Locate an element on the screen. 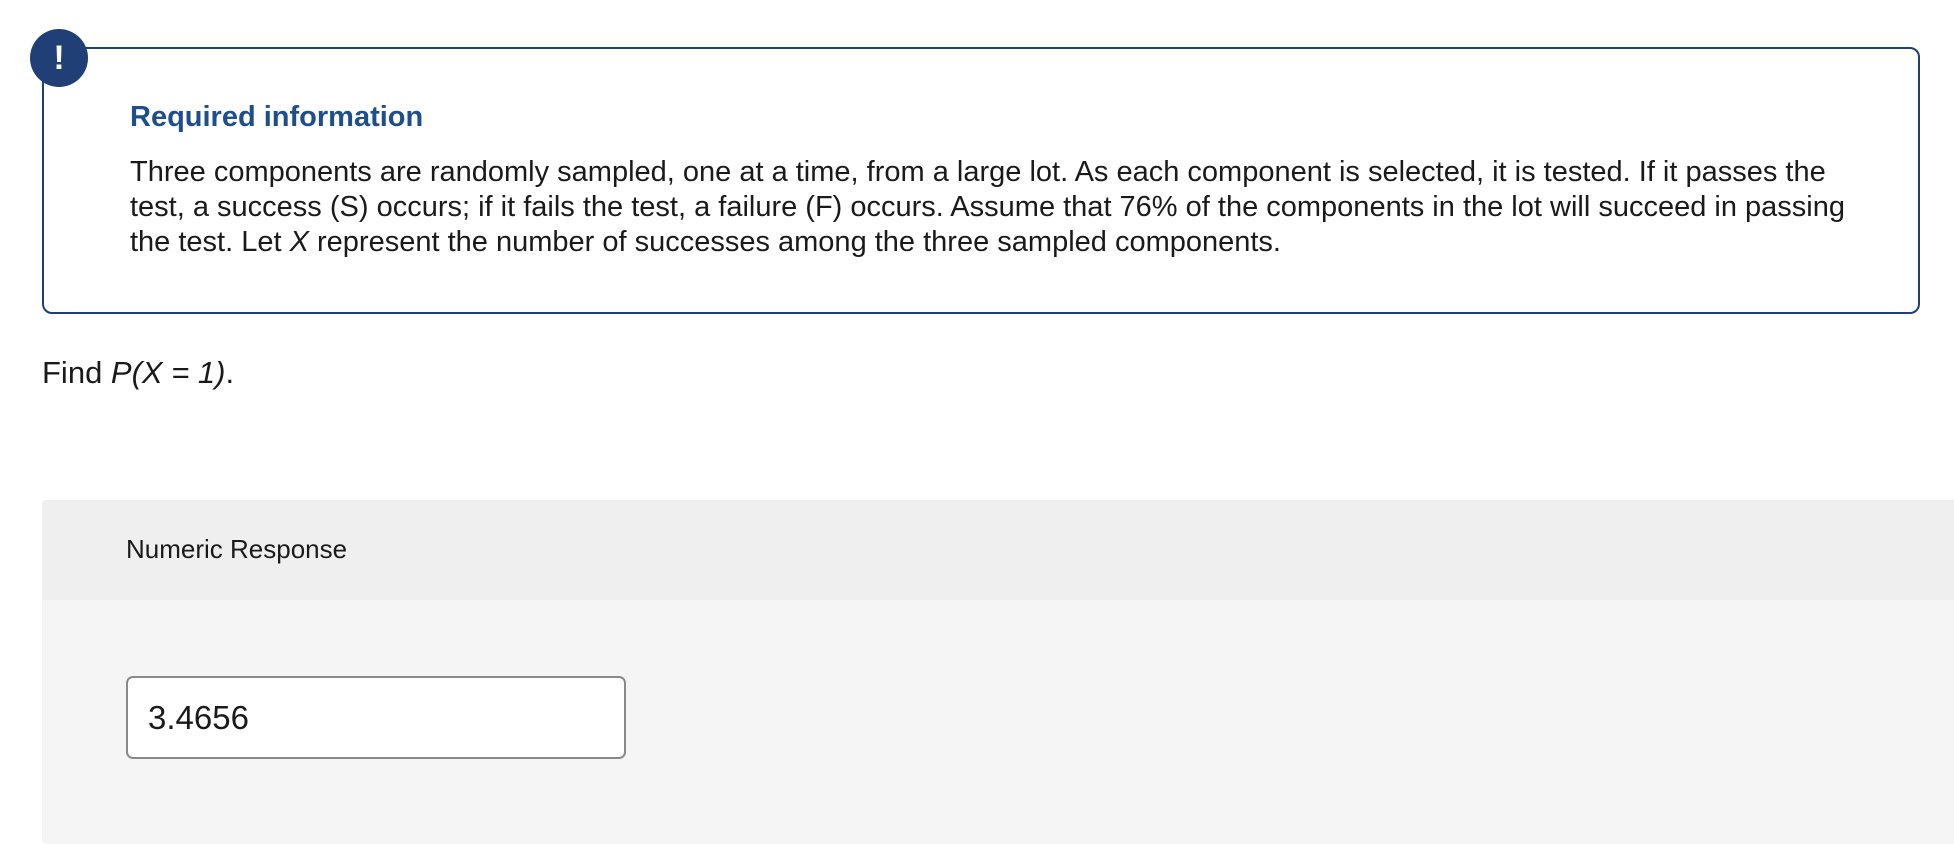 This screenshot has height=858, width=1954. numeric-answer-input is located at coordinates (376, 717).